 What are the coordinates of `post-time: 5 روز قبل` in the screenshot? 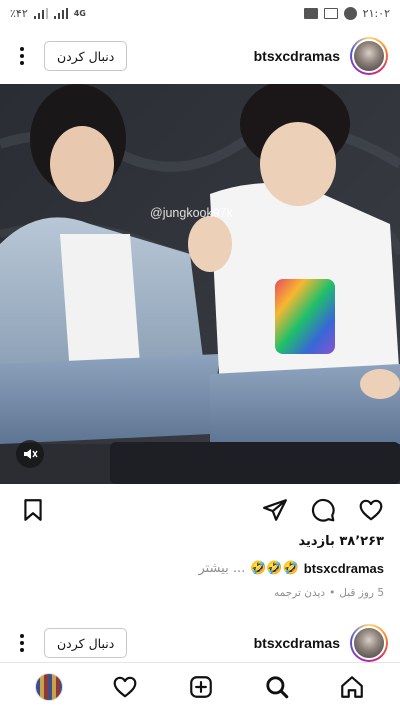 It's located at (361, 593).